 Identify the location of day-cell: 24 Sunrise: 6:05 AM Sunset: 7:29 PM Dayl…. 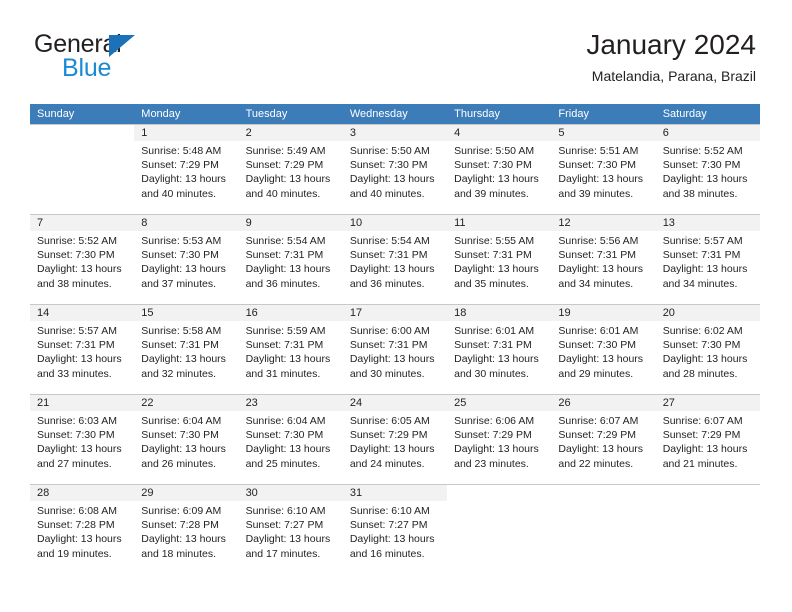
(395, 439).